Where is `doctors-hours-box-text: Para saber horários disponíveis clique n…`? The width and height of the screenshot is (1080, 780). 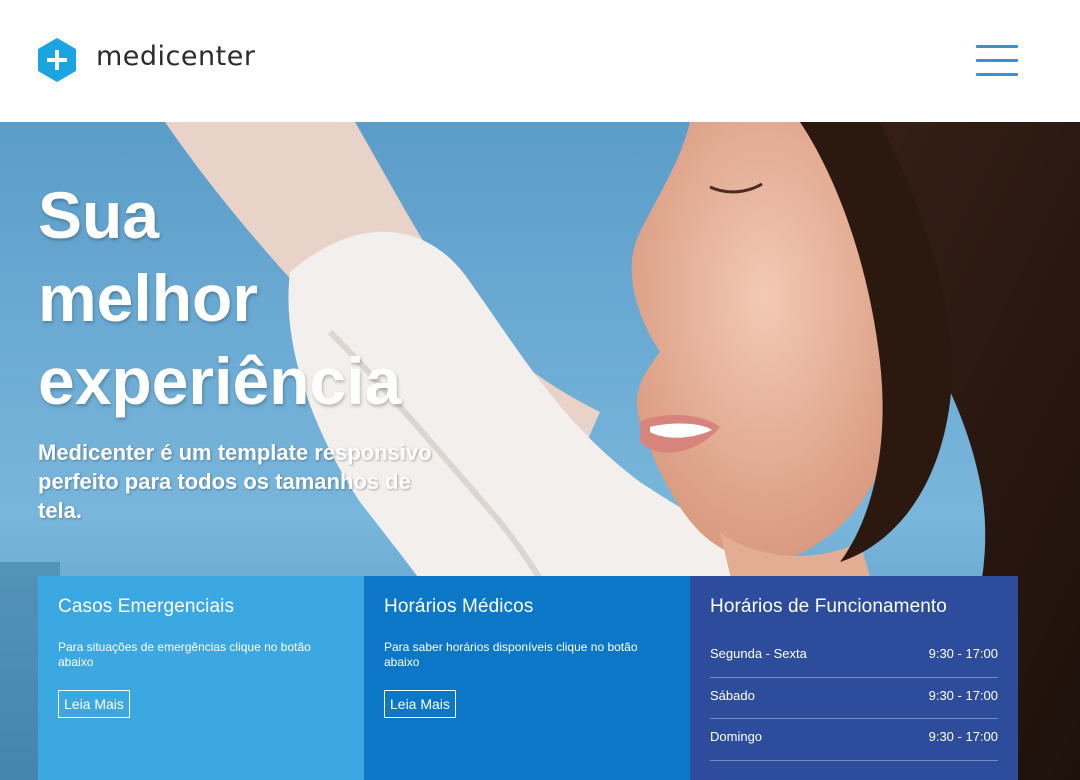 doctors-hours-box-text: Para saber horários disponíveis clique n… is located at coordinates (511, 654).